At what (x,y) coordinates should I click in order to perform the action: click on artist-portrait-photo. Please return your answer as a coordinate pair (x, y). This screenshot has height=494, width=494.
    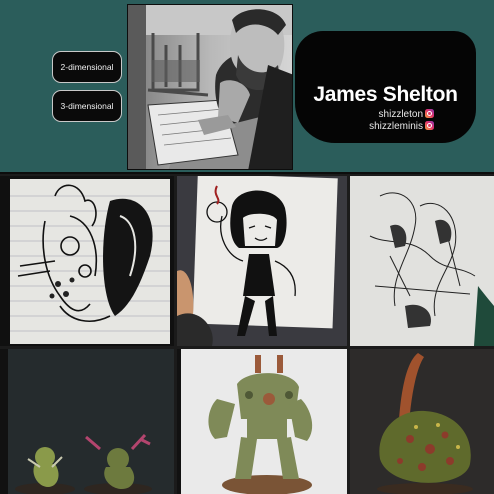
    Looking at the image, I should click on (210, 87).